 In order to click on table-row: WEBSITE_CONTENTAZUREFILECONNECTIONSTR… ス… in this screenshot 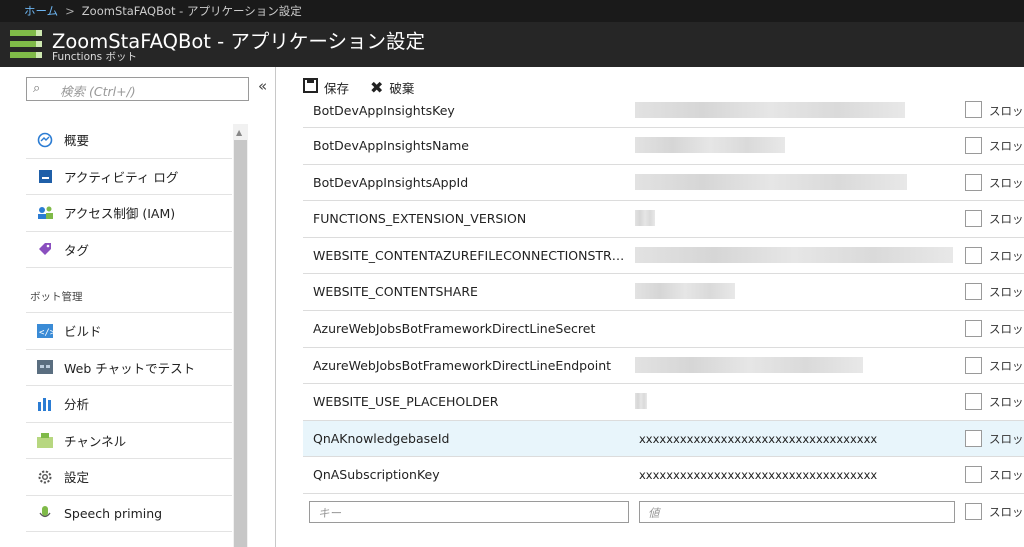, I will do `click(663, 256)`.